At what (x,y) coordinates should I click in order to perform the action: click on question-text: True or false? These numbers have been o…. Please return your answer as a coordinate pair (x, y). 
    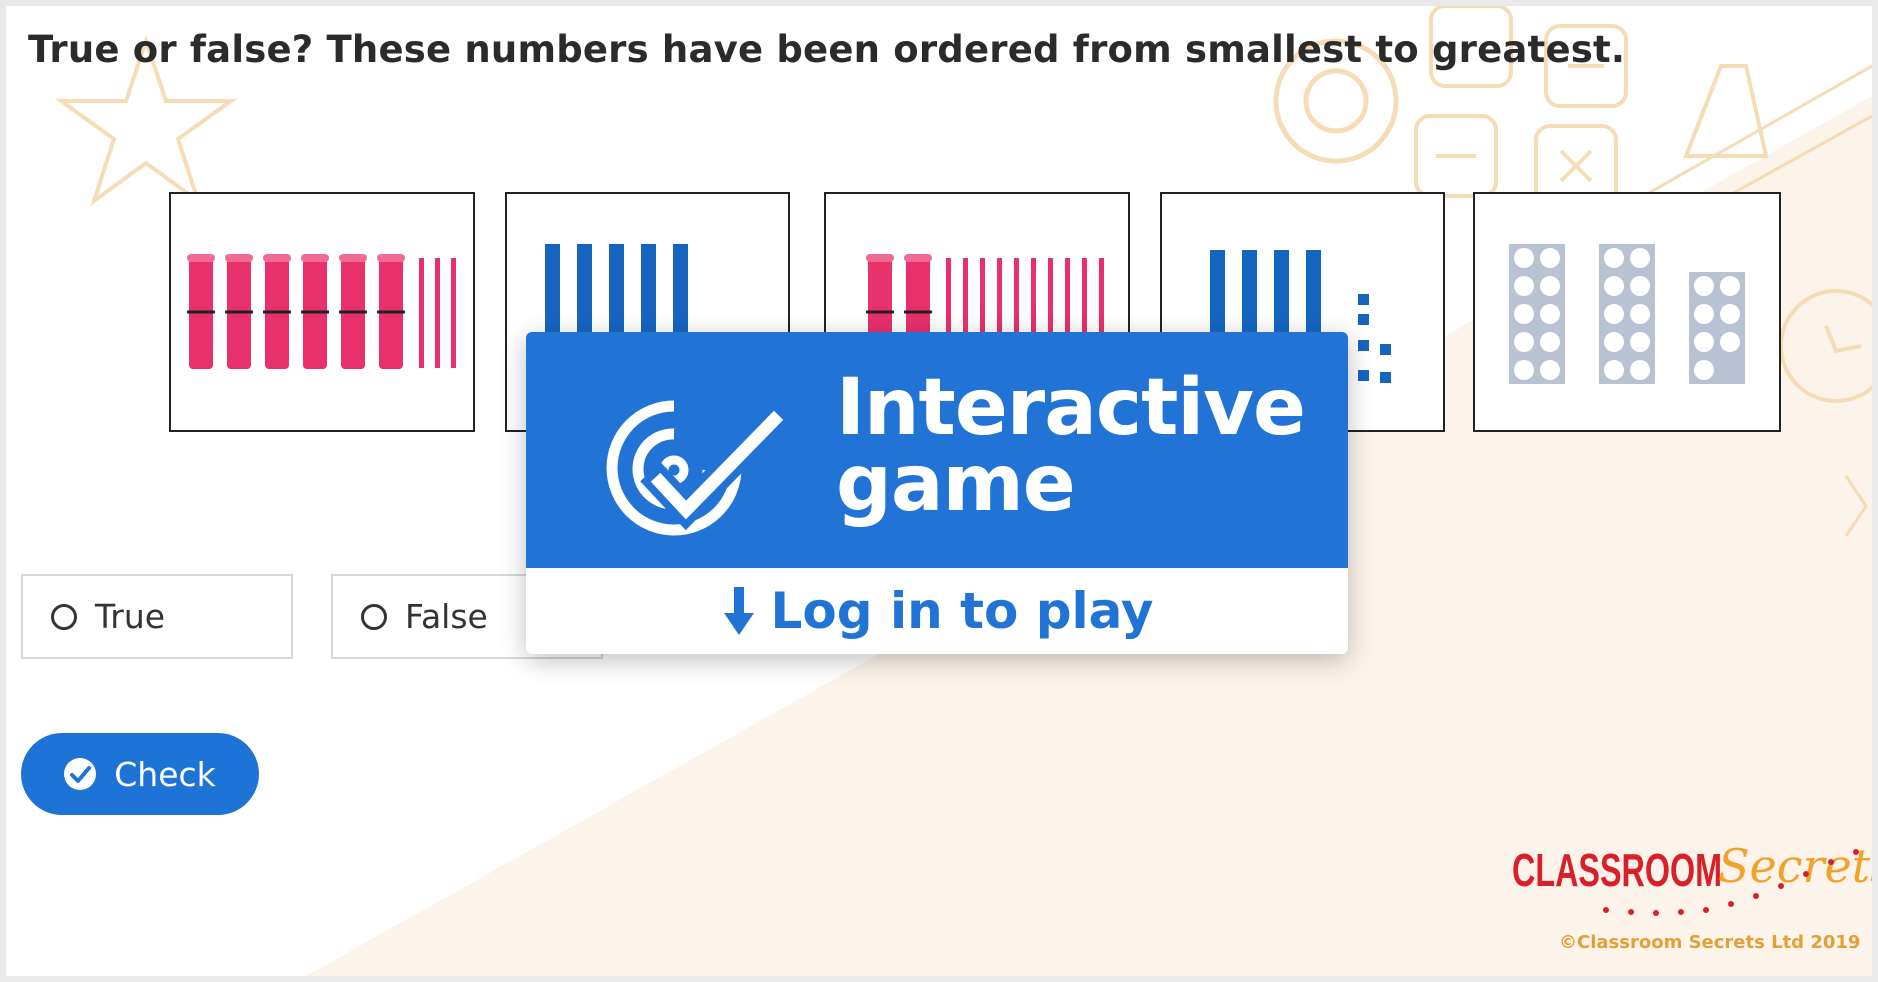
    Looking at the image, I should click on (827, 49).